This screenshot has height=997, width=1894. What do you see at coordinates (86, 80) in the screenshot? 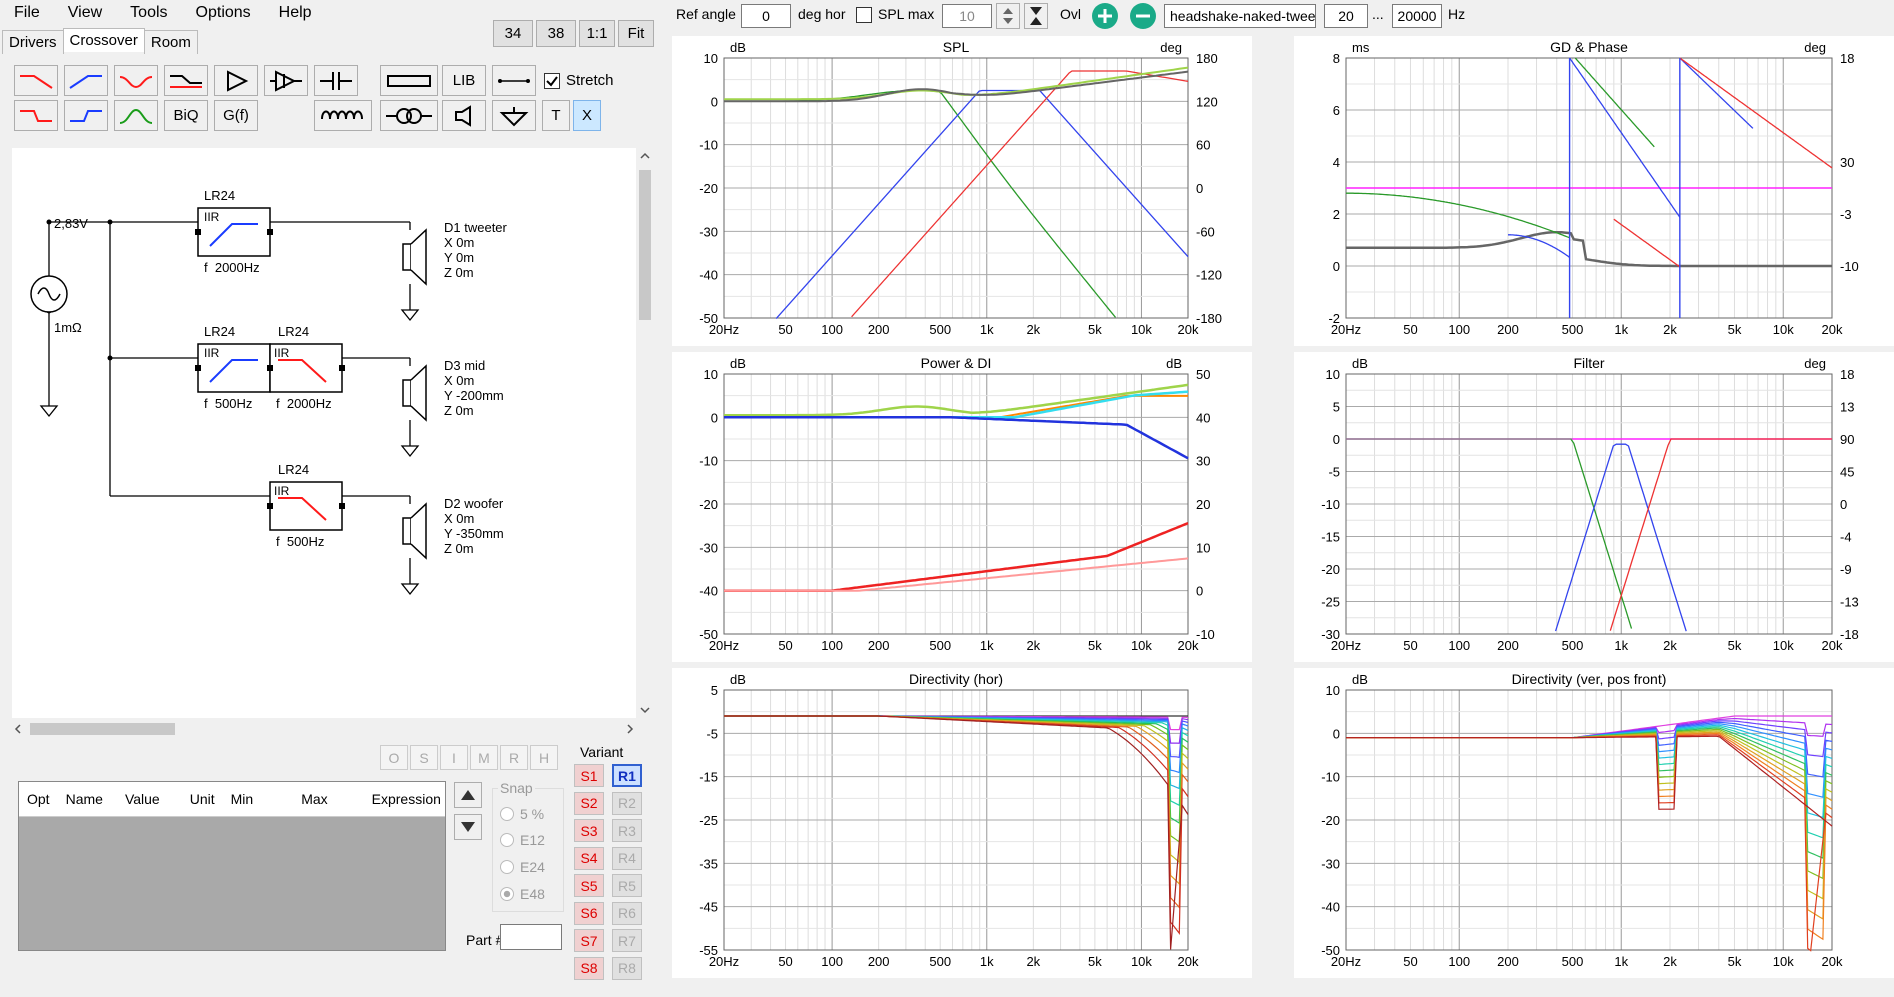
I see `highpass-tool` at bounding box center [86, 80].